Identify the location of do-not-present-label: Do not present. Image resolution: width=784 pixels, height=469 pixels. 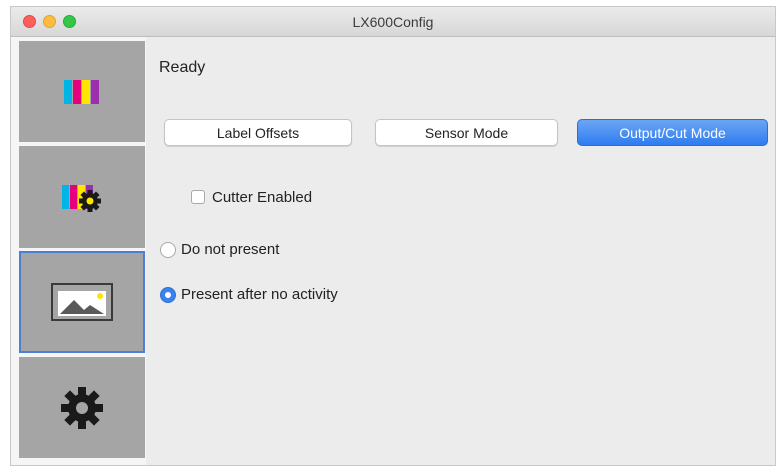
(230, 249).